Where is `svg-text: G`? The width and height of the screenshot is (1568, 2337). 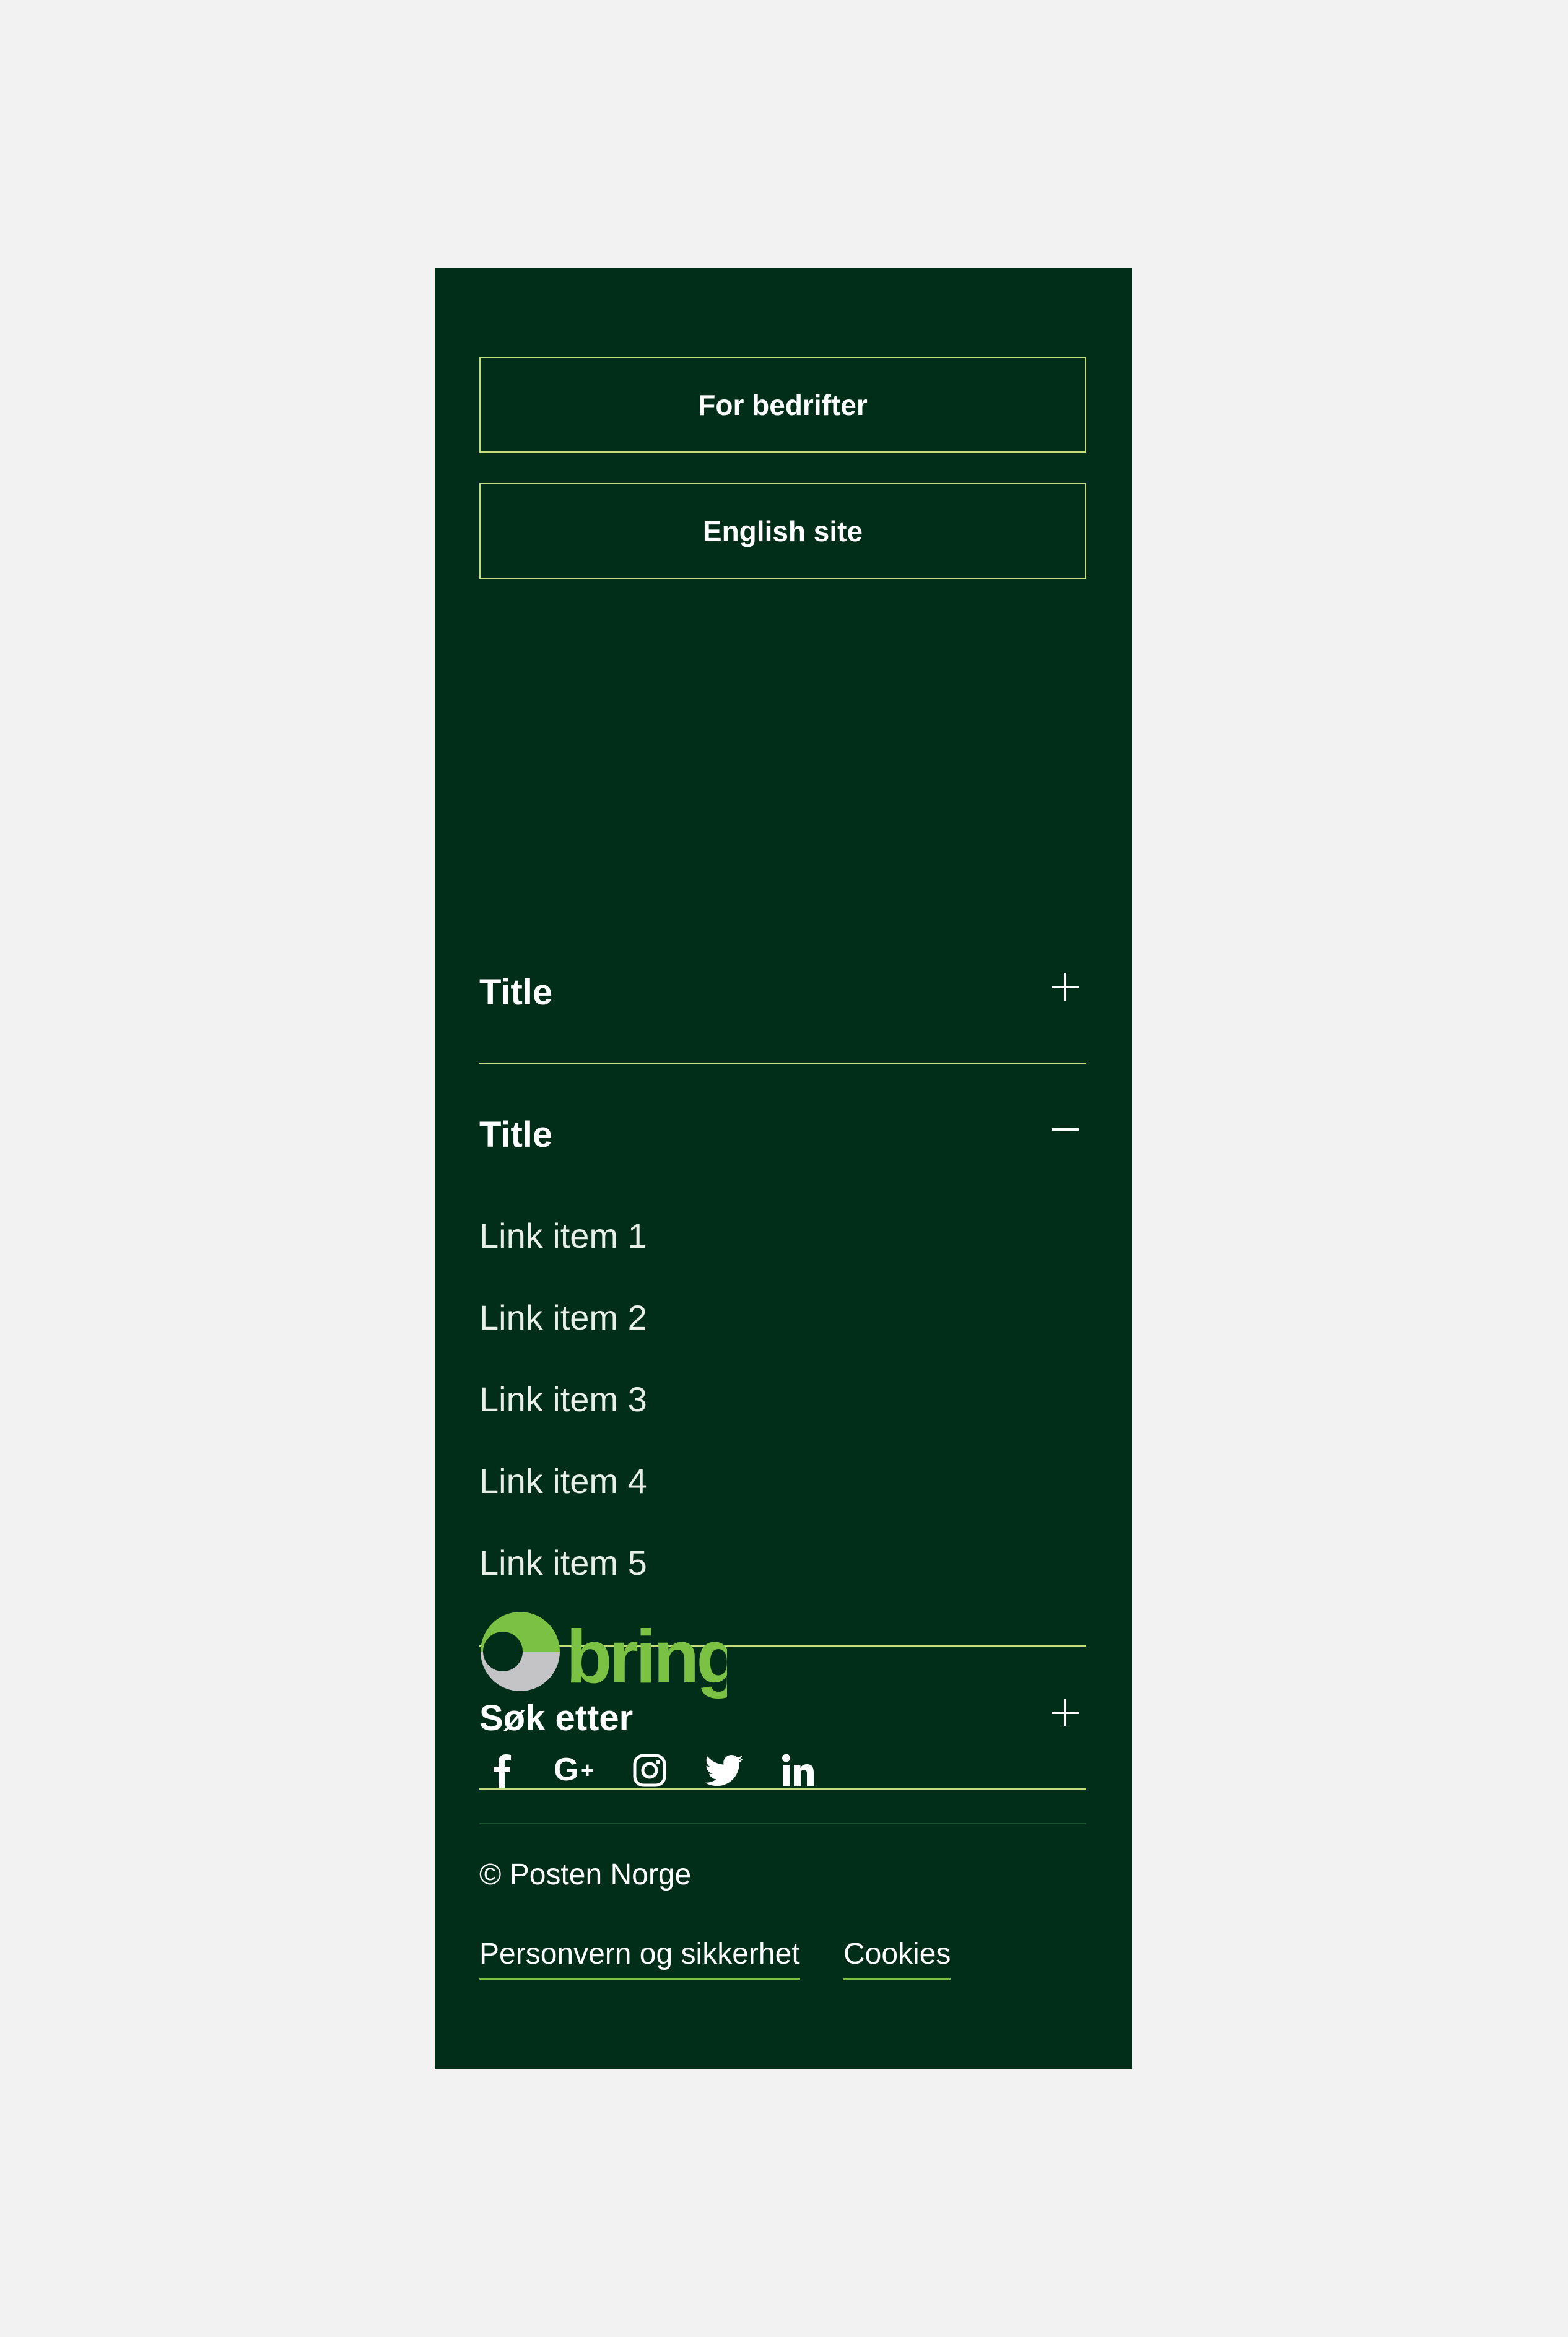 svg-text: G is located at coordinates (566, 1771).